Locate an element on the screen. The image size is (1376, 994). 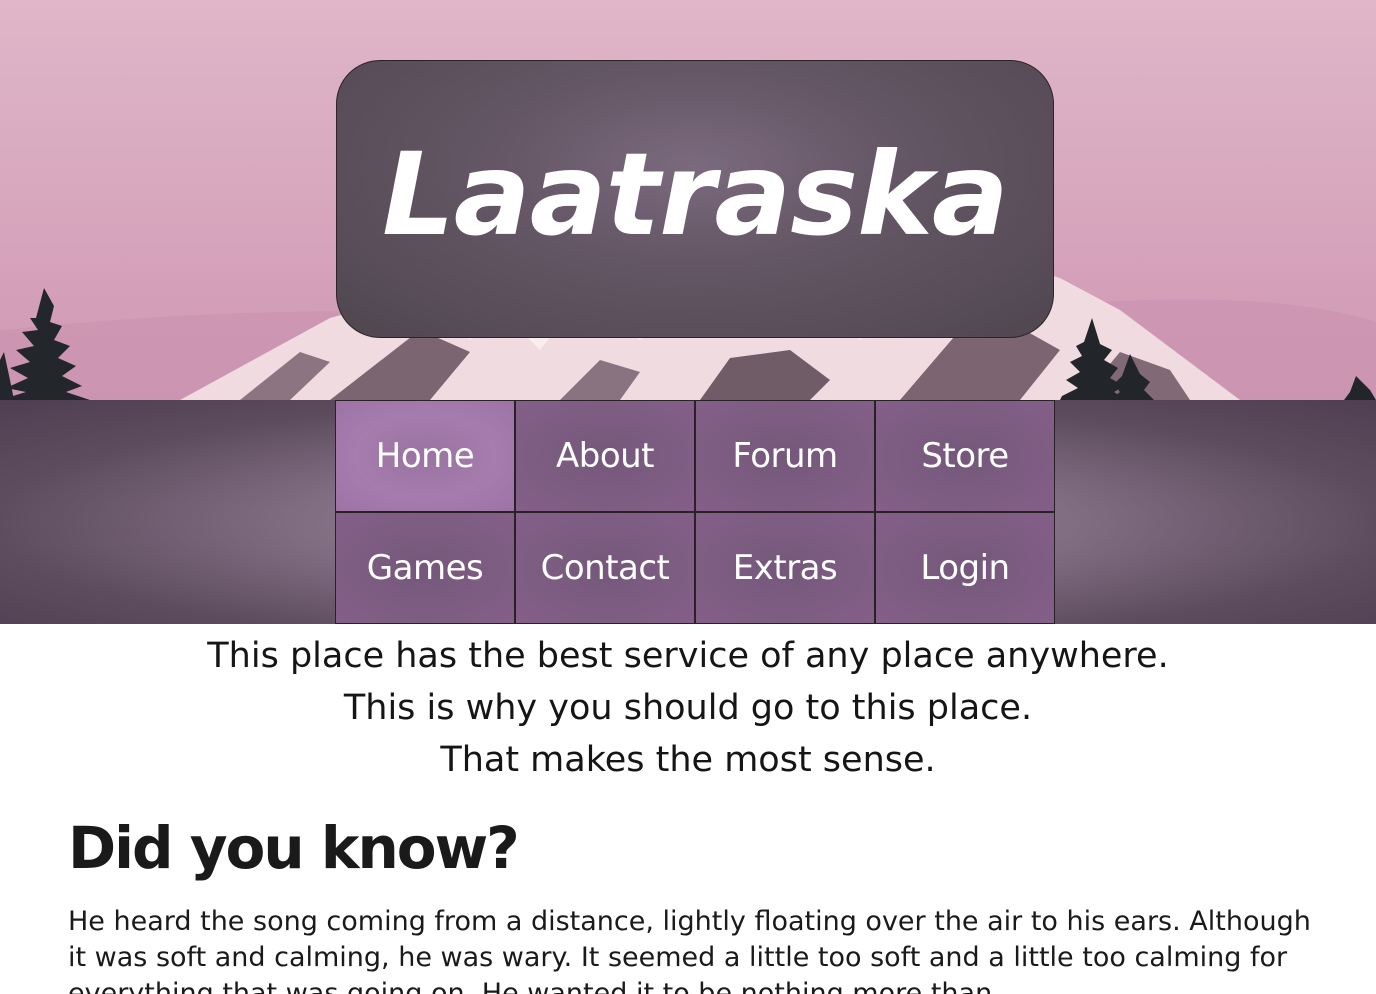
site-title: Laatraska is located at coordinates (695, 194).